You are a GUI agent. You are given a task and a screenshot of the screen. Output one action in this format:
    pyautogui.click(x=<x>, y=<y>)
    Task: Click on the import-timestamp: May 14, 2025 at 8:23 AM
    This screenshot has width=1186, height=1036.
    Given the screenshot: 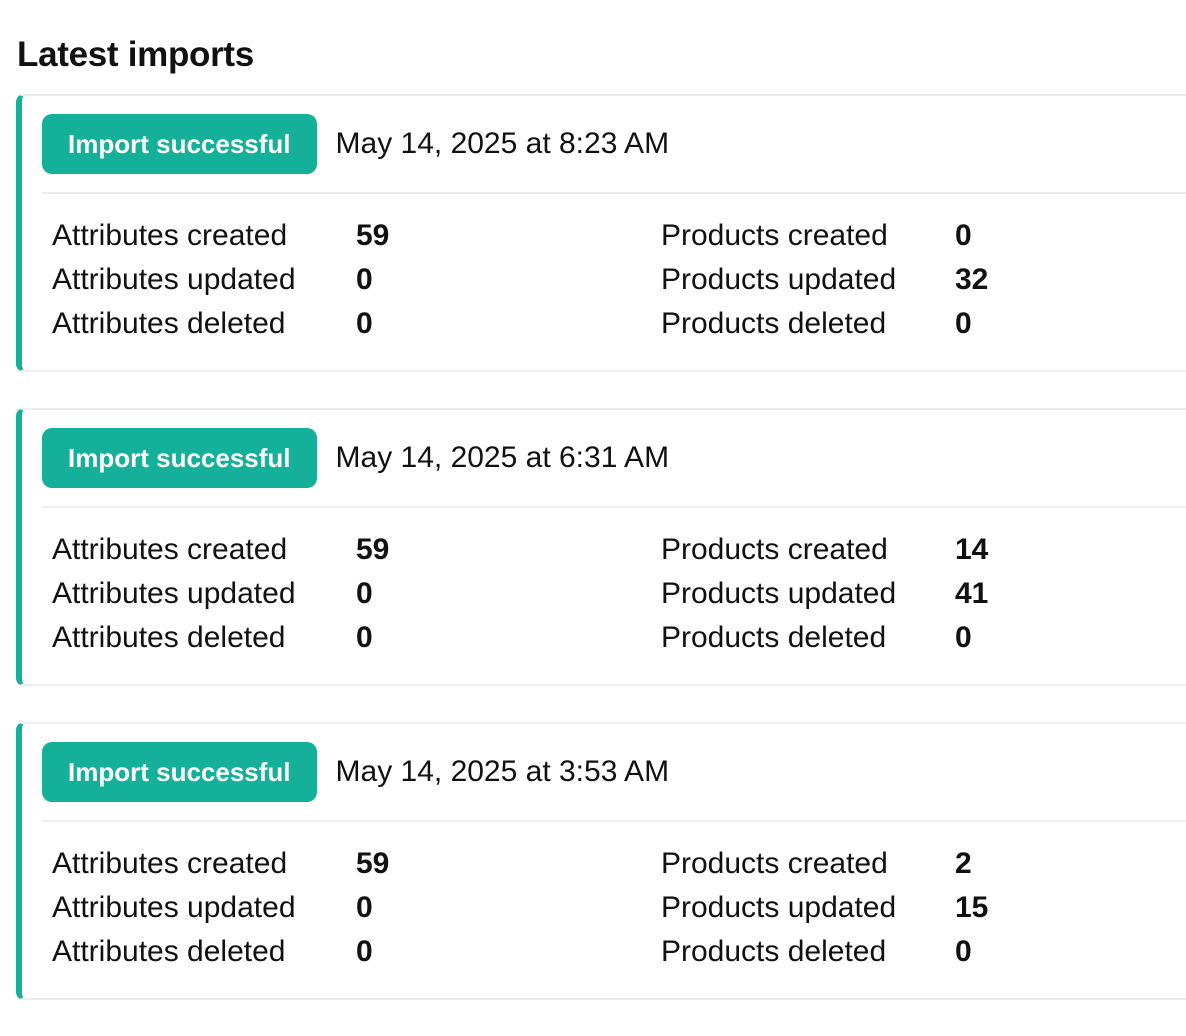 What is the action you would take?
    pyautogui.click(x=502, y=143)
    